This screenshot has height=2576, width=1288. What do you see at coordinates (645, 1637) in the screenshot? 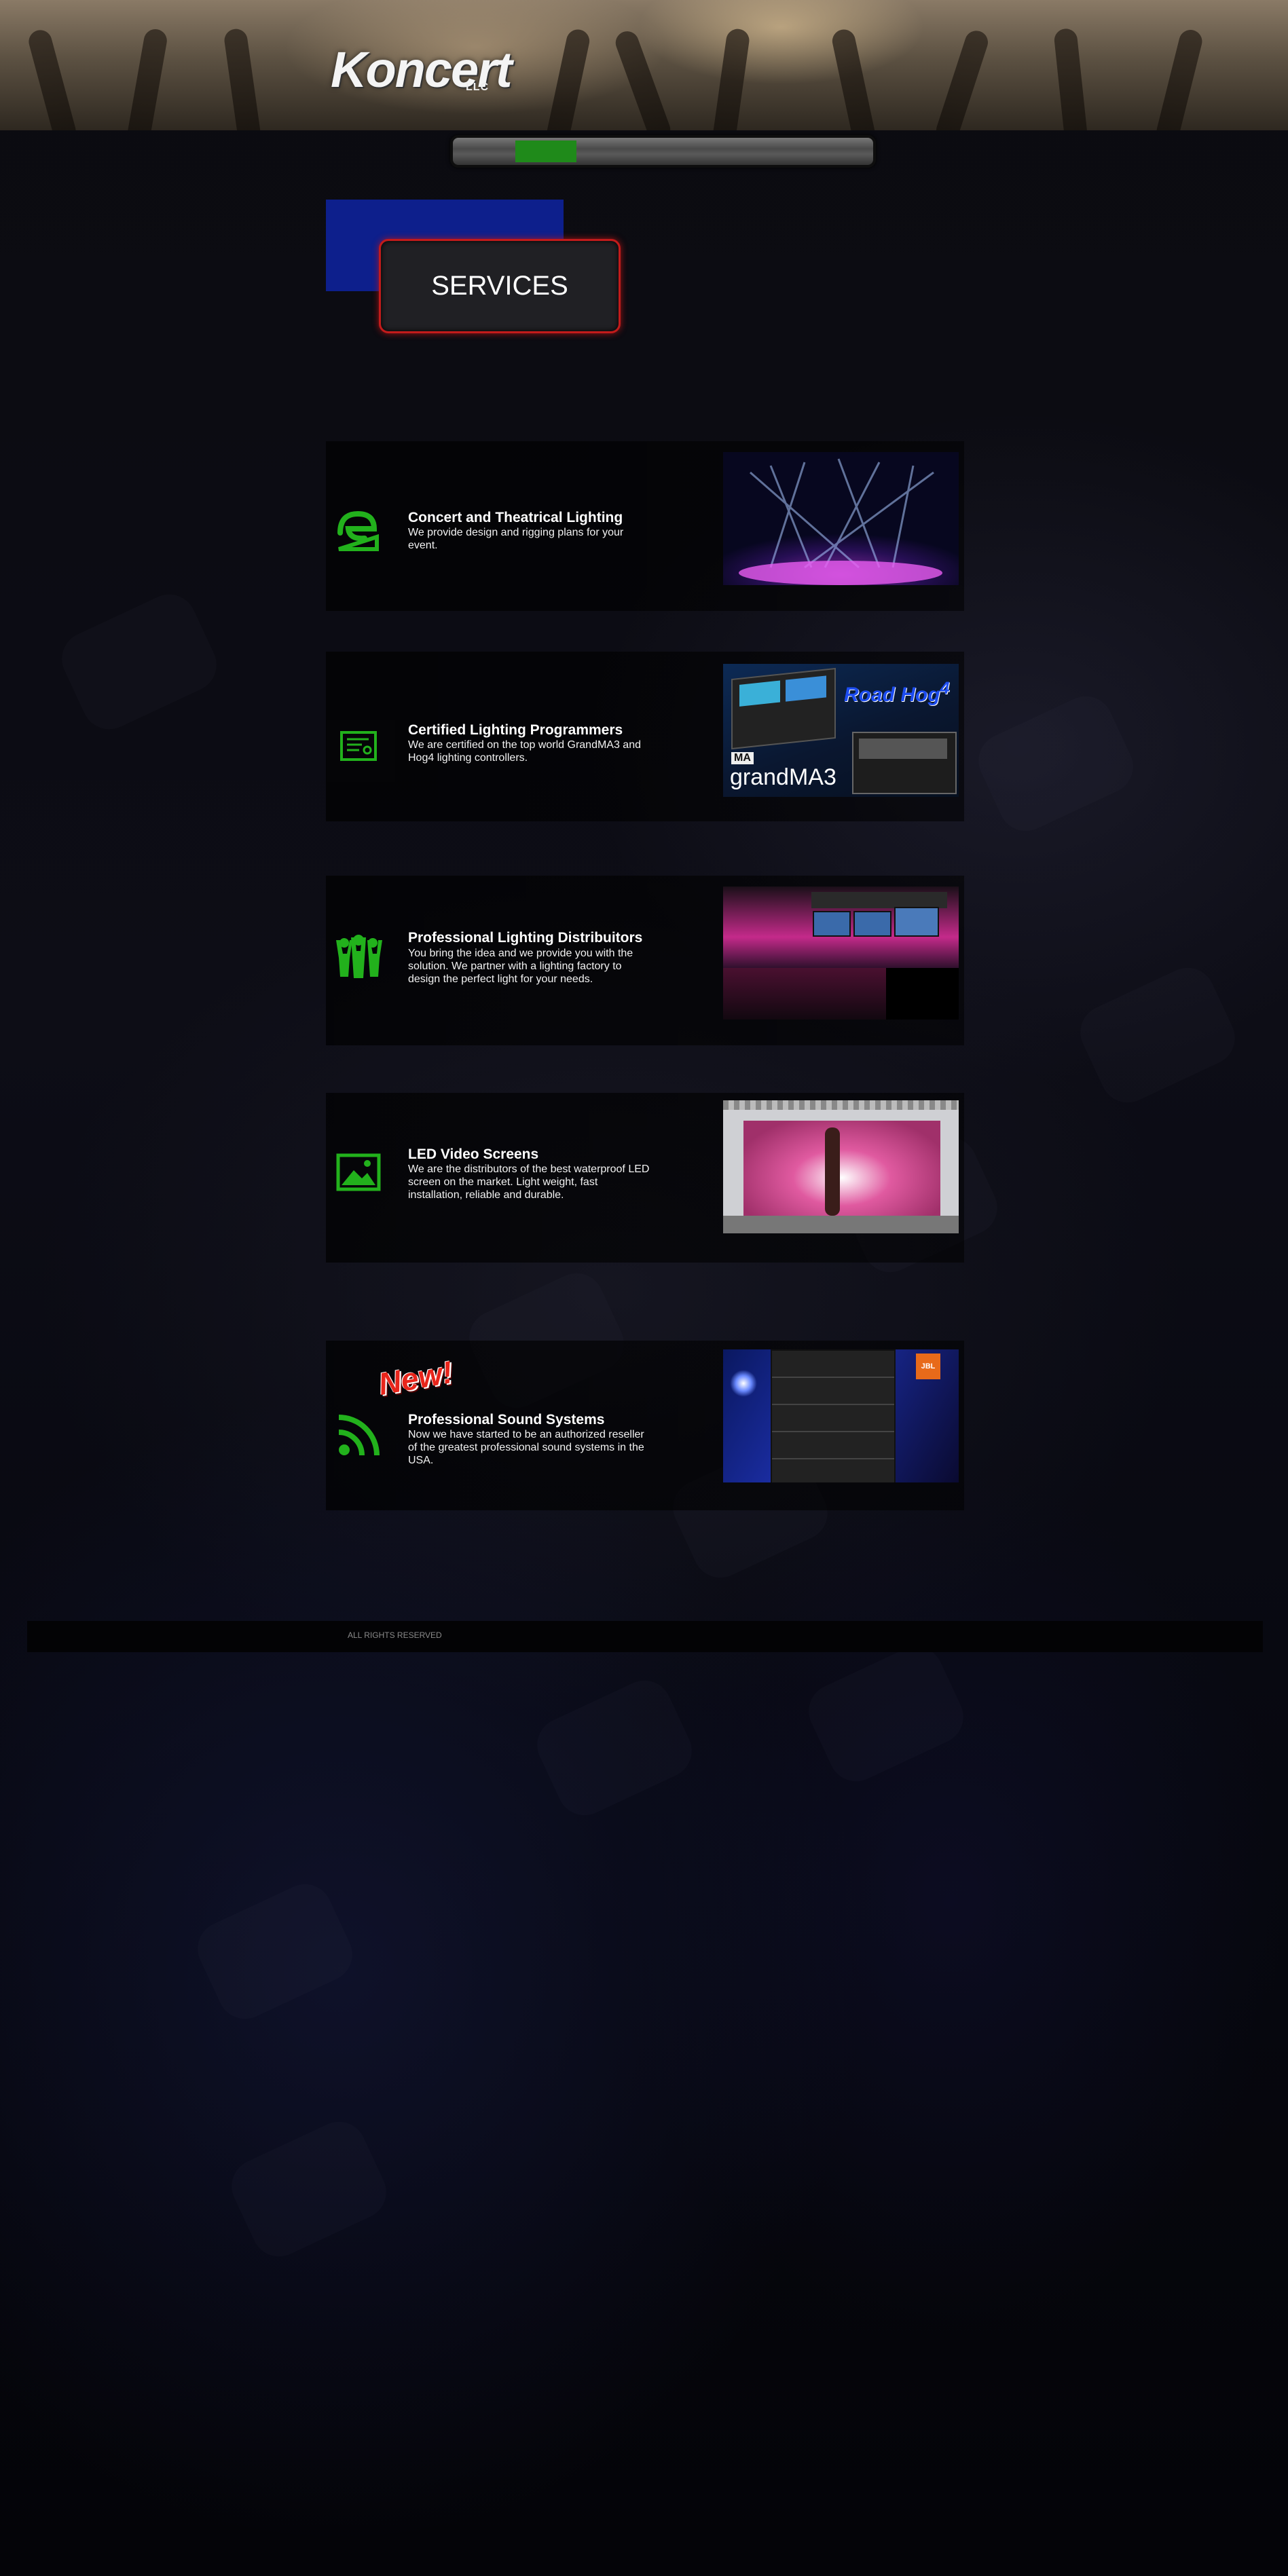
I see `footer-bar` at bounding box center [645, 1637].